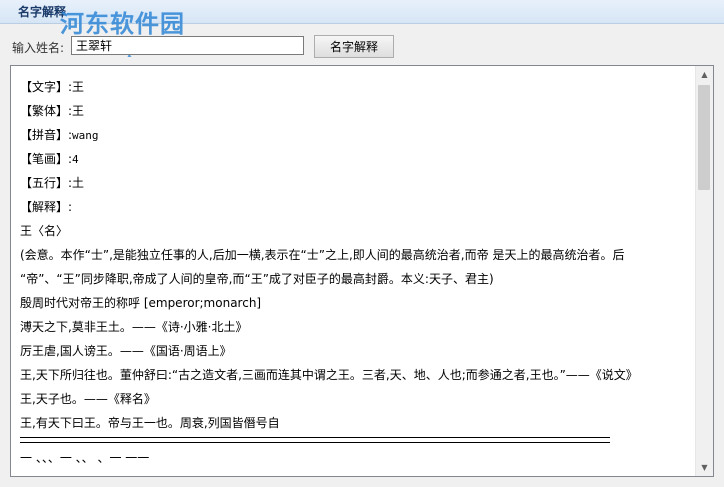 The image size is (724, 487). Describe the element at coordinates (150, 423) in the screenshot. I see `explanation-line: 王,有天下曰王。帝与王一也。周衰,列国皆僭号自` at that location.